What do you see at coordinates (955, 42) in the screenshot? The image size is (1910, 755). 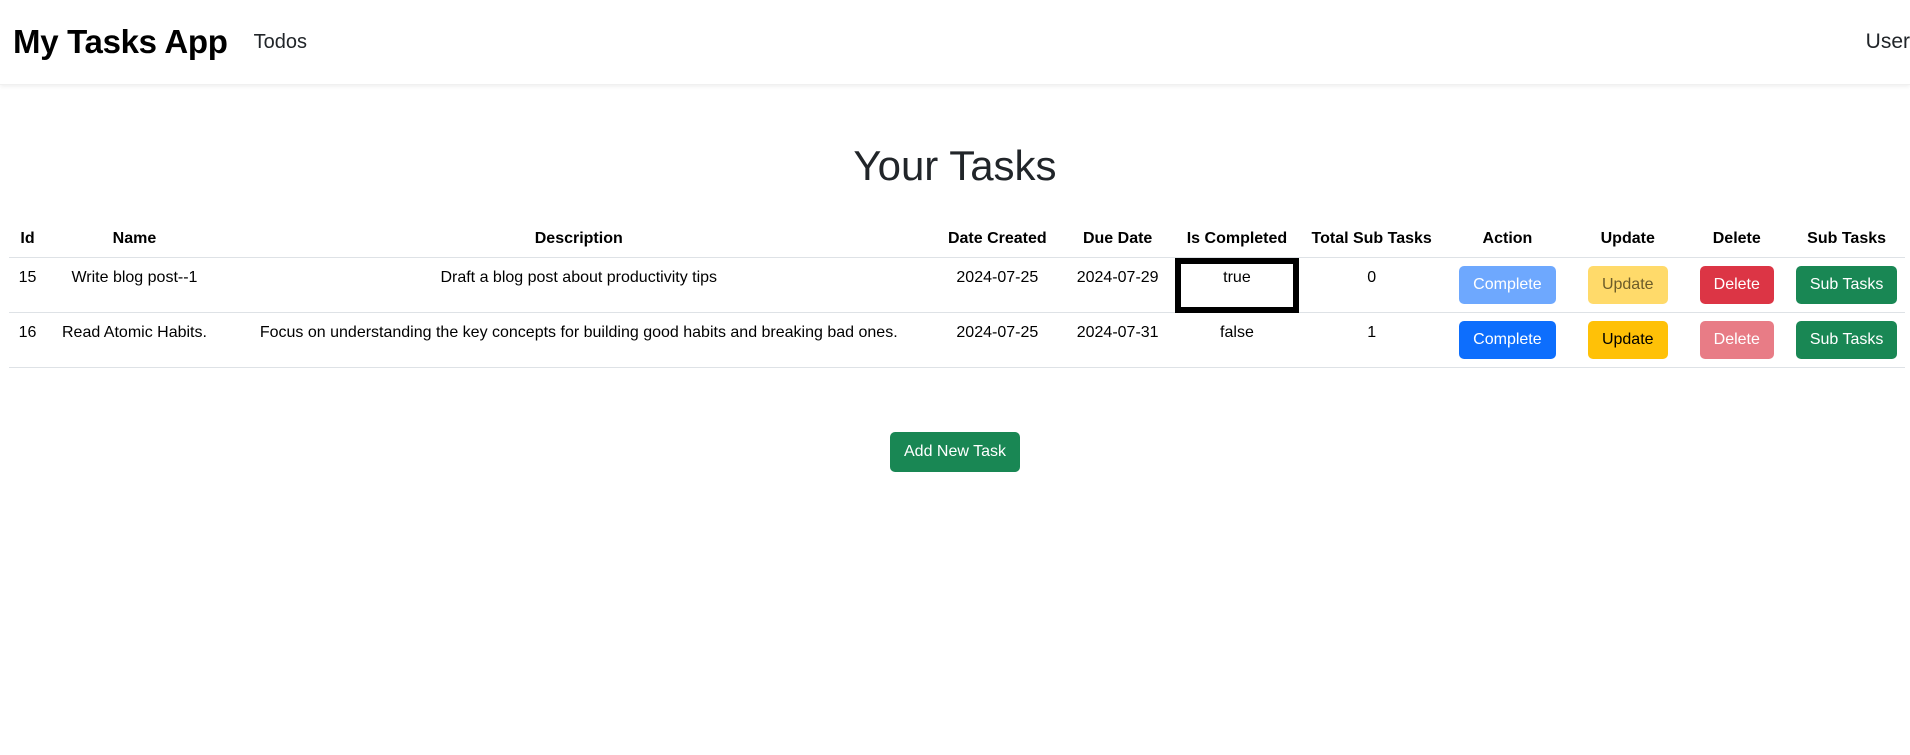 I see `navbar: My Tasks App Todos User` at bounding box center [955, 42].